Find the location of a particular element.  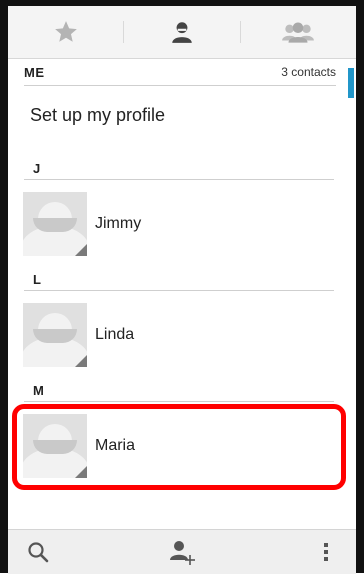

overflow-menu-icon is located at coordinates (326, 552).